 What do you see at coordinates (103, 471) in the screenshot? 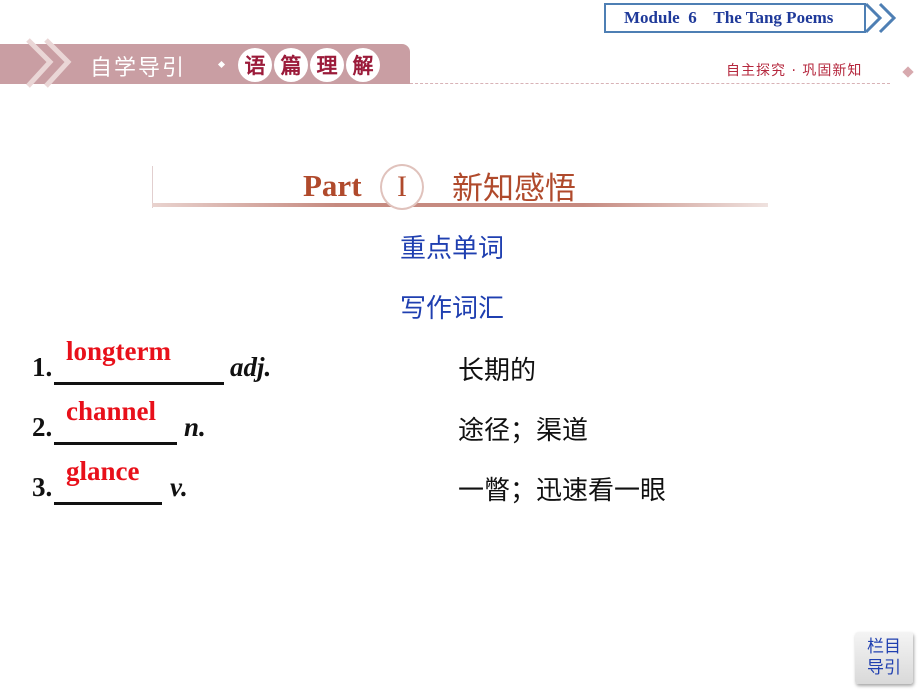
I see `answer-text: glance` at bounding box center [103, 471].